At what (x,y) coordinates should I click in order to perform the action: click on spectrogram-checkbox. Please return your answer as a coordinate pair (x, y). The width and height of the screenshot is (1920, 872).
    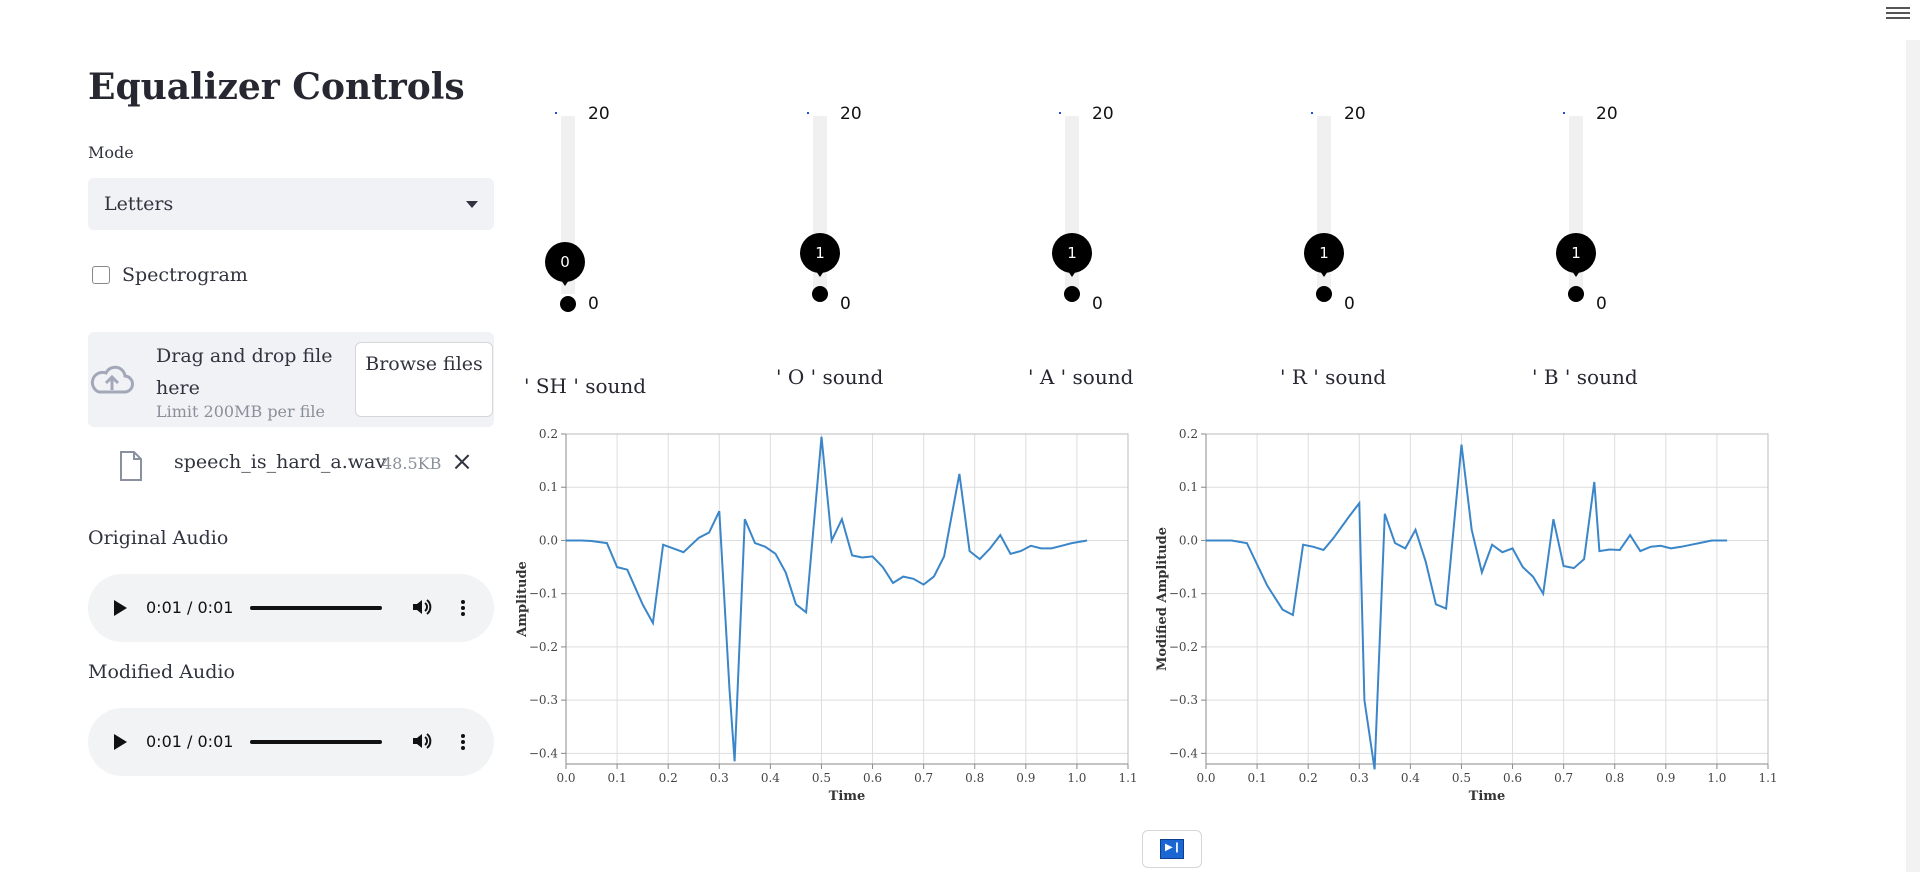
    Looking at the image, I should click on (101, 275).